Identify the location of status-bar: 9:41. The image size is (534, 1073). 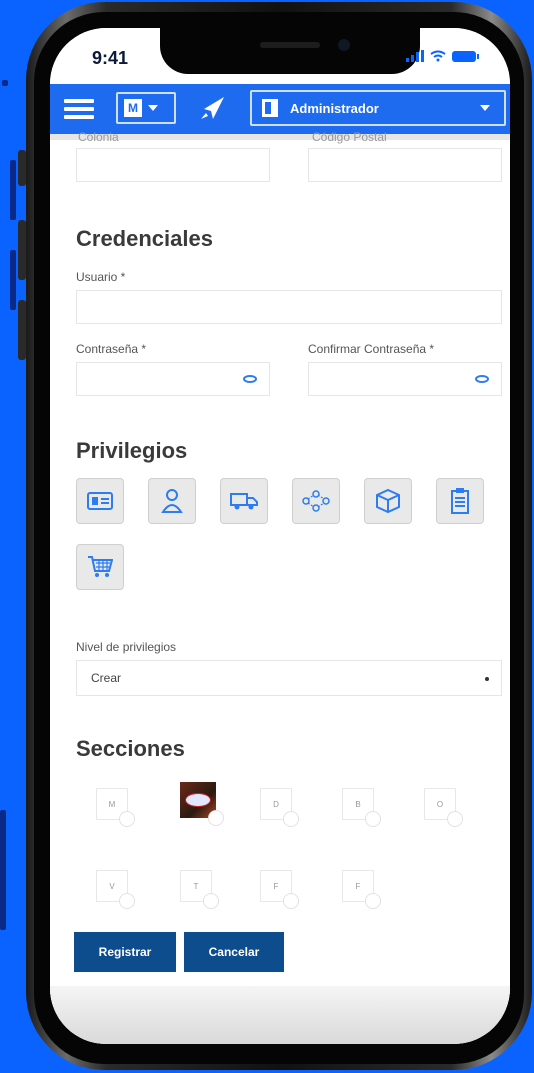
(280, 56).